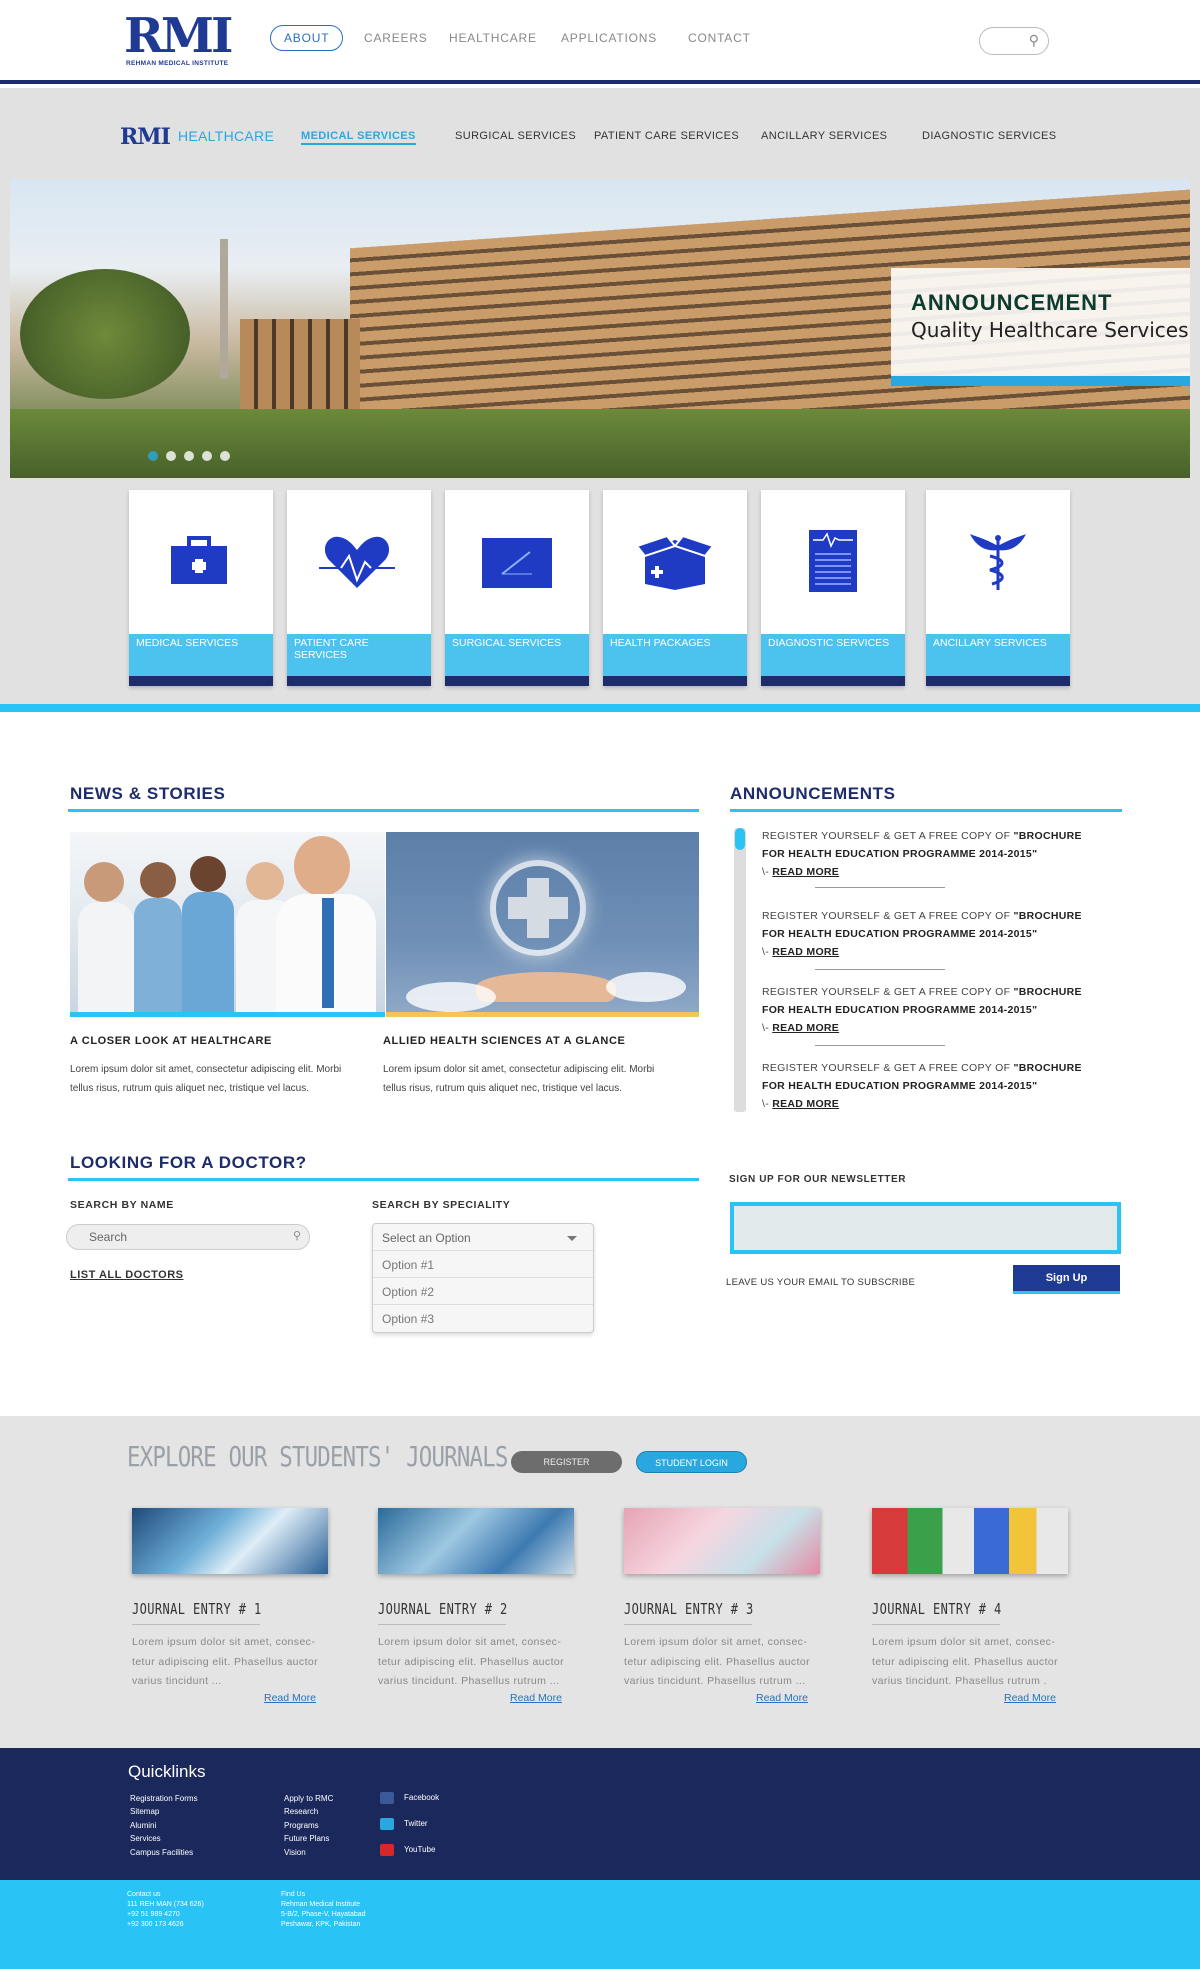  Describe the element at coordinates (443, 1609) in the screenshot. I see `journal-title: JOURNAL ENTRY # 2` at that location.